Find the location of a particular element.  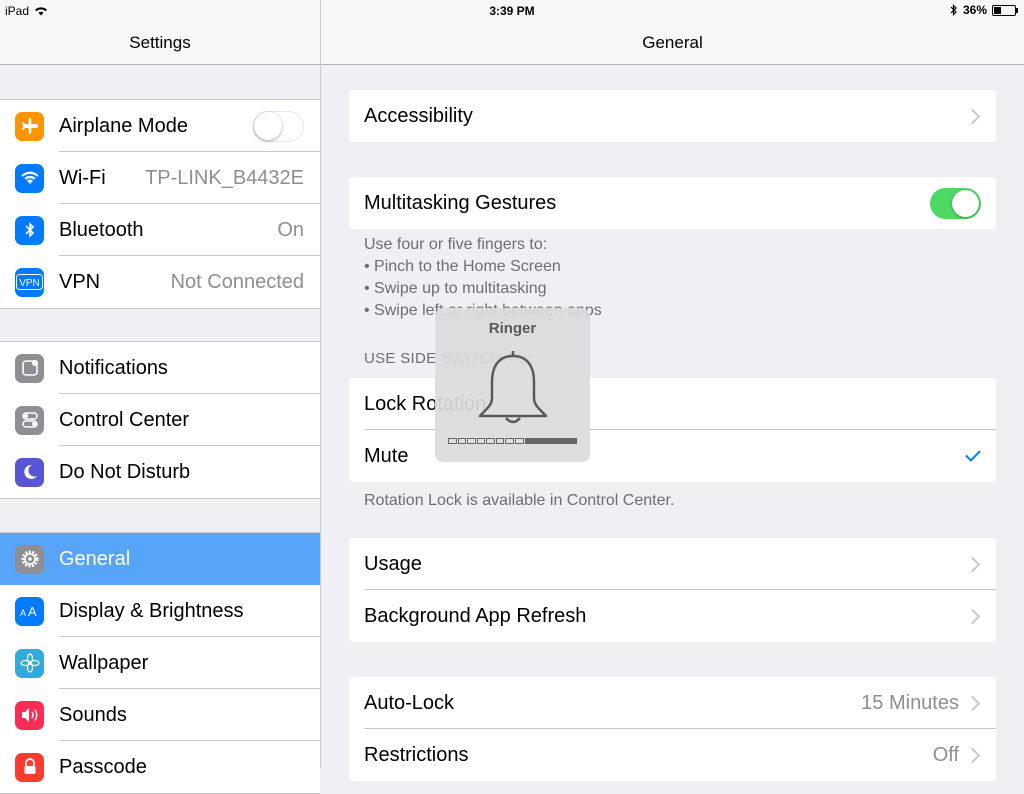

moon-icon is located at coordinates (29, 472).